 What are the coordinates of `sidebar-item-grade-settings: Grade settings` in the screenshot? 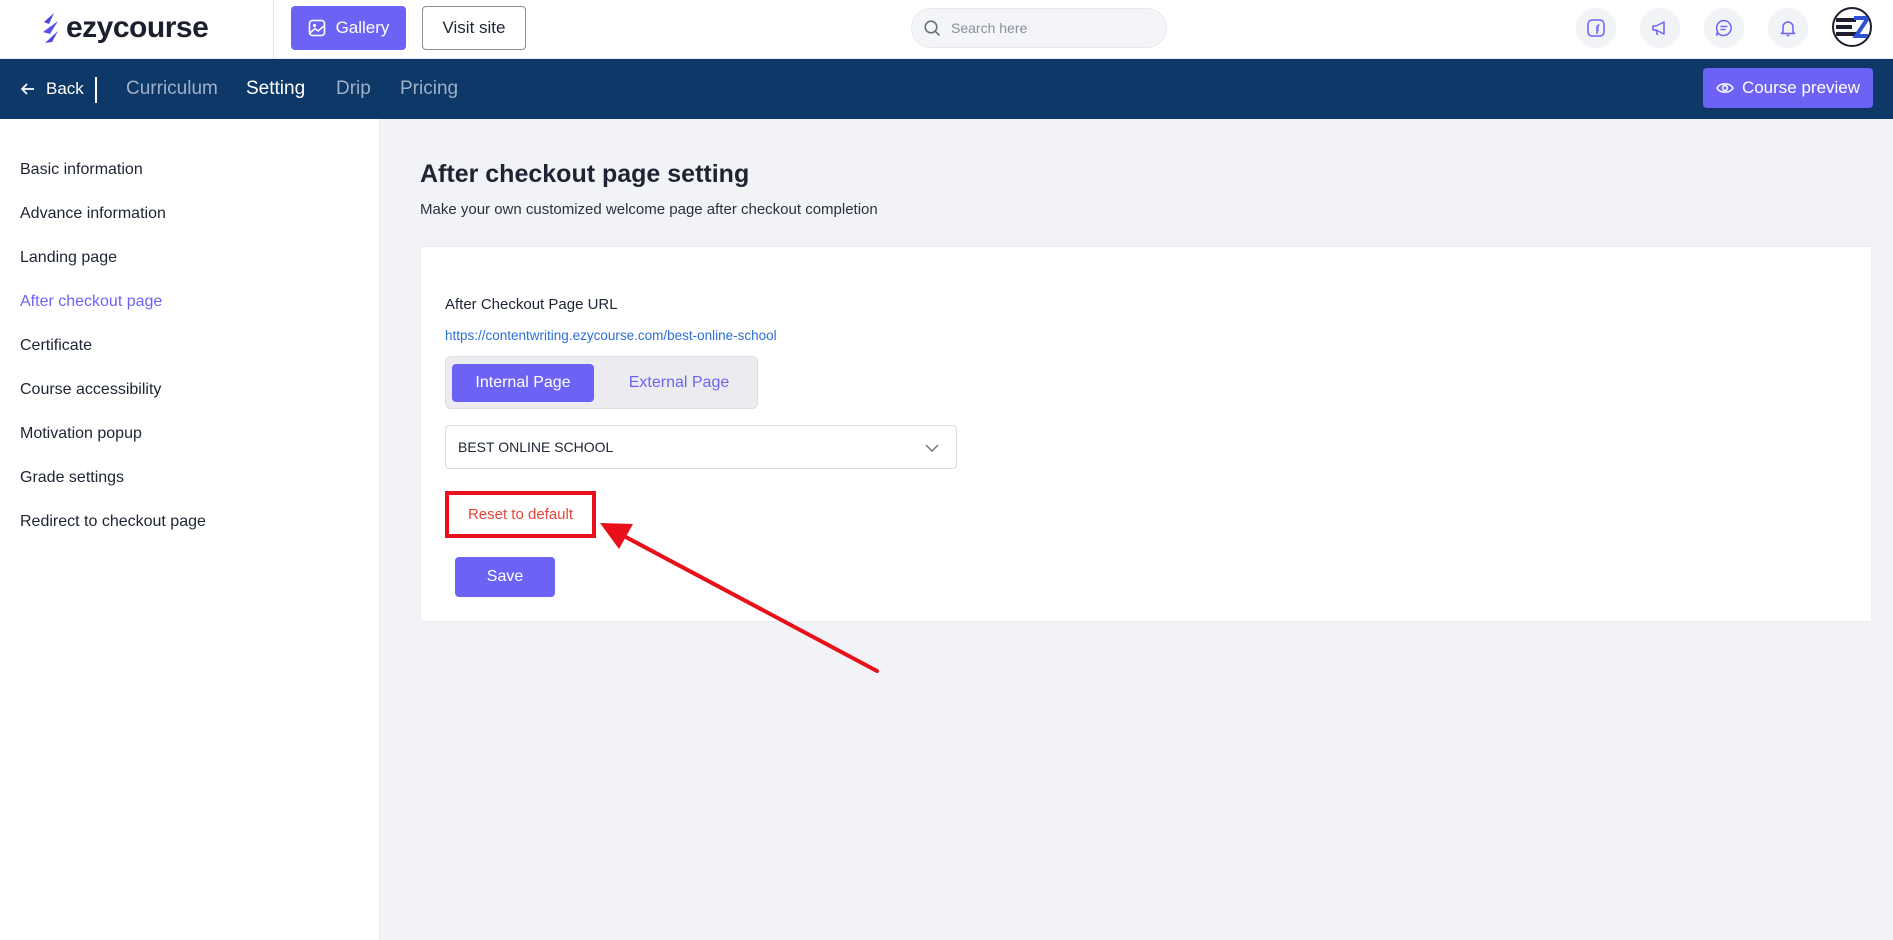 It's located at (72, 478).